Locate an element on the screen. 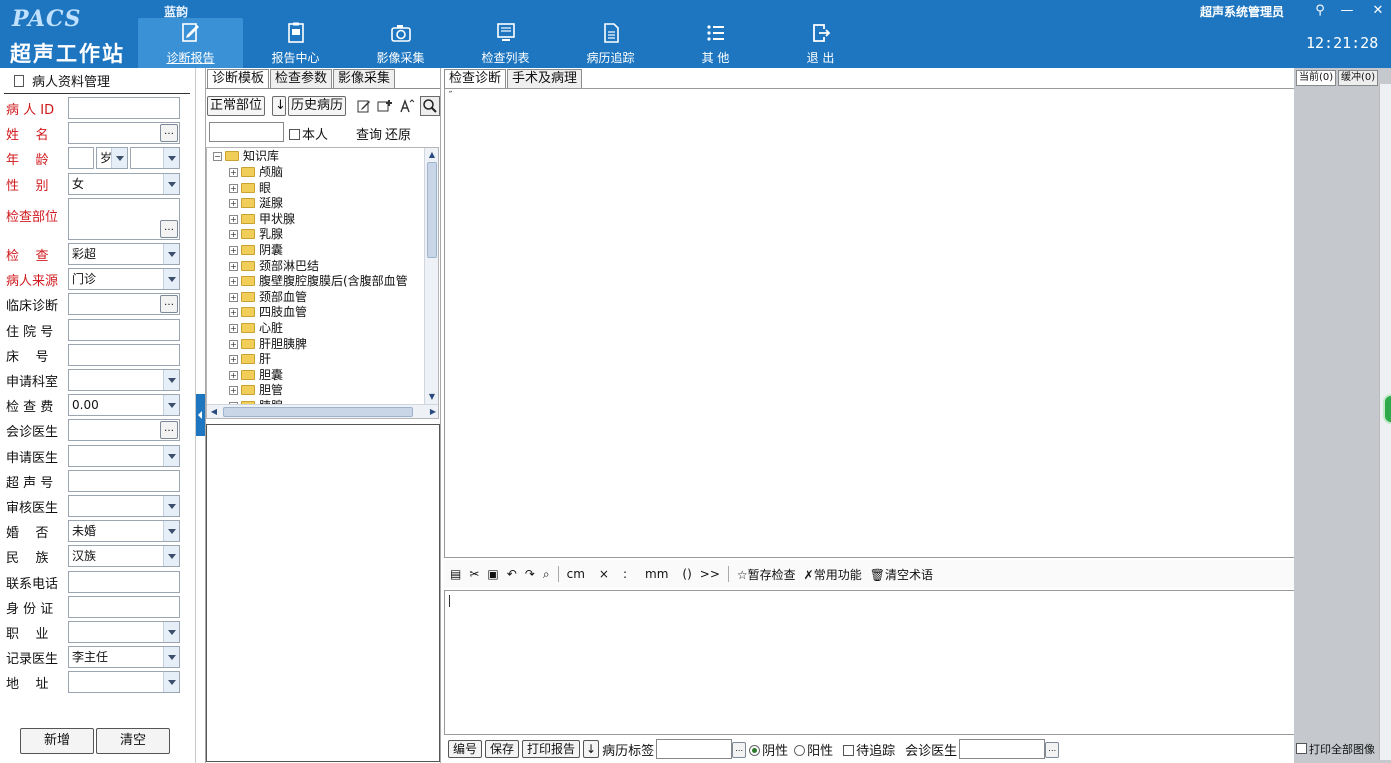  tree-item: + 颈部淋巴结 is located at coordinates (274, 266).